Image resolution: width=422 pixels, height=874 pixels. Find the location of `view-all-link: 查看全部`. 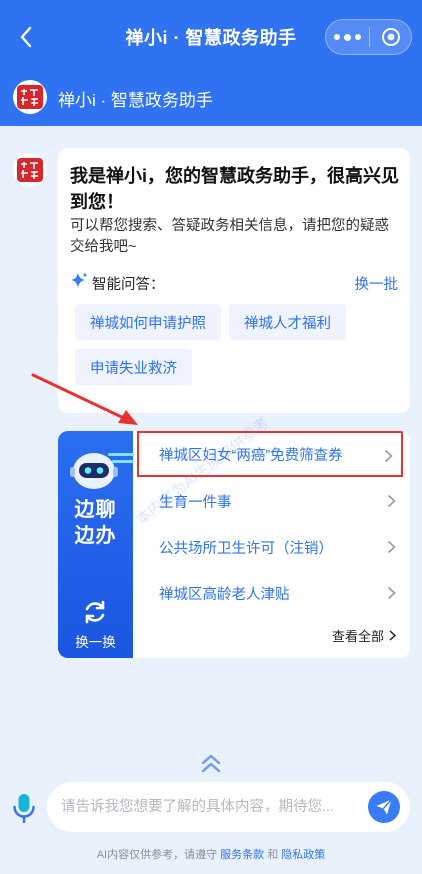

view-all-link: 查看全部 is located at coordinates (364, 635).